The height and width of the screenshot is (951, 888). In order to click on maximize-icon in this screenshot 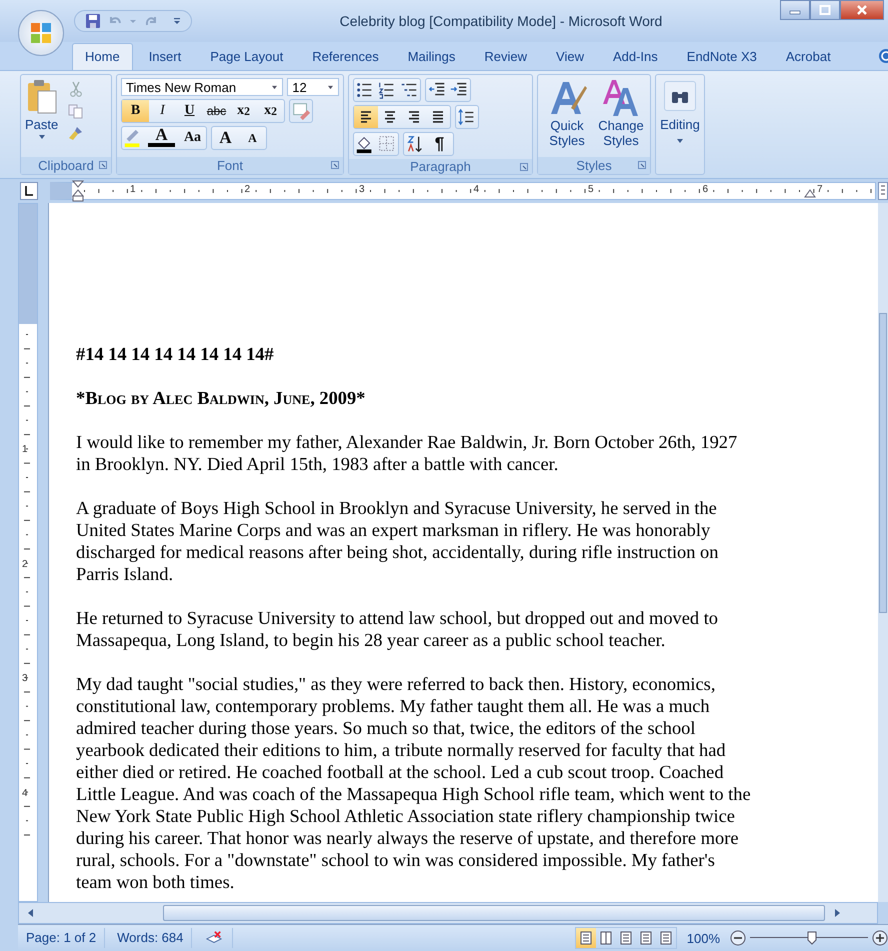, I will do `click(825, 10)`.